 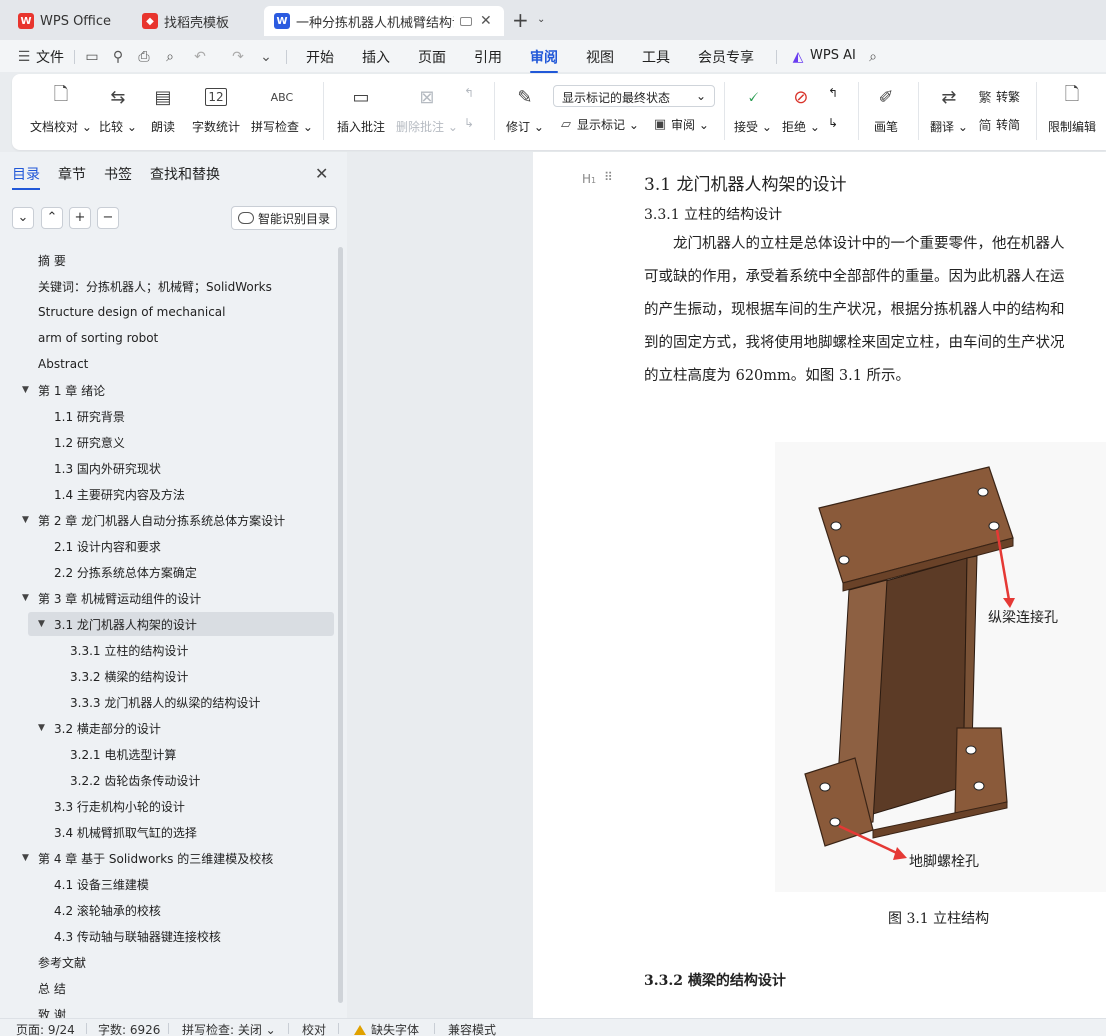 What do you see at coordinates (118, 109) in the screenshot?
I see `compare-button: ⇆ 比较 ⌄` at bounding box center [118, 109].